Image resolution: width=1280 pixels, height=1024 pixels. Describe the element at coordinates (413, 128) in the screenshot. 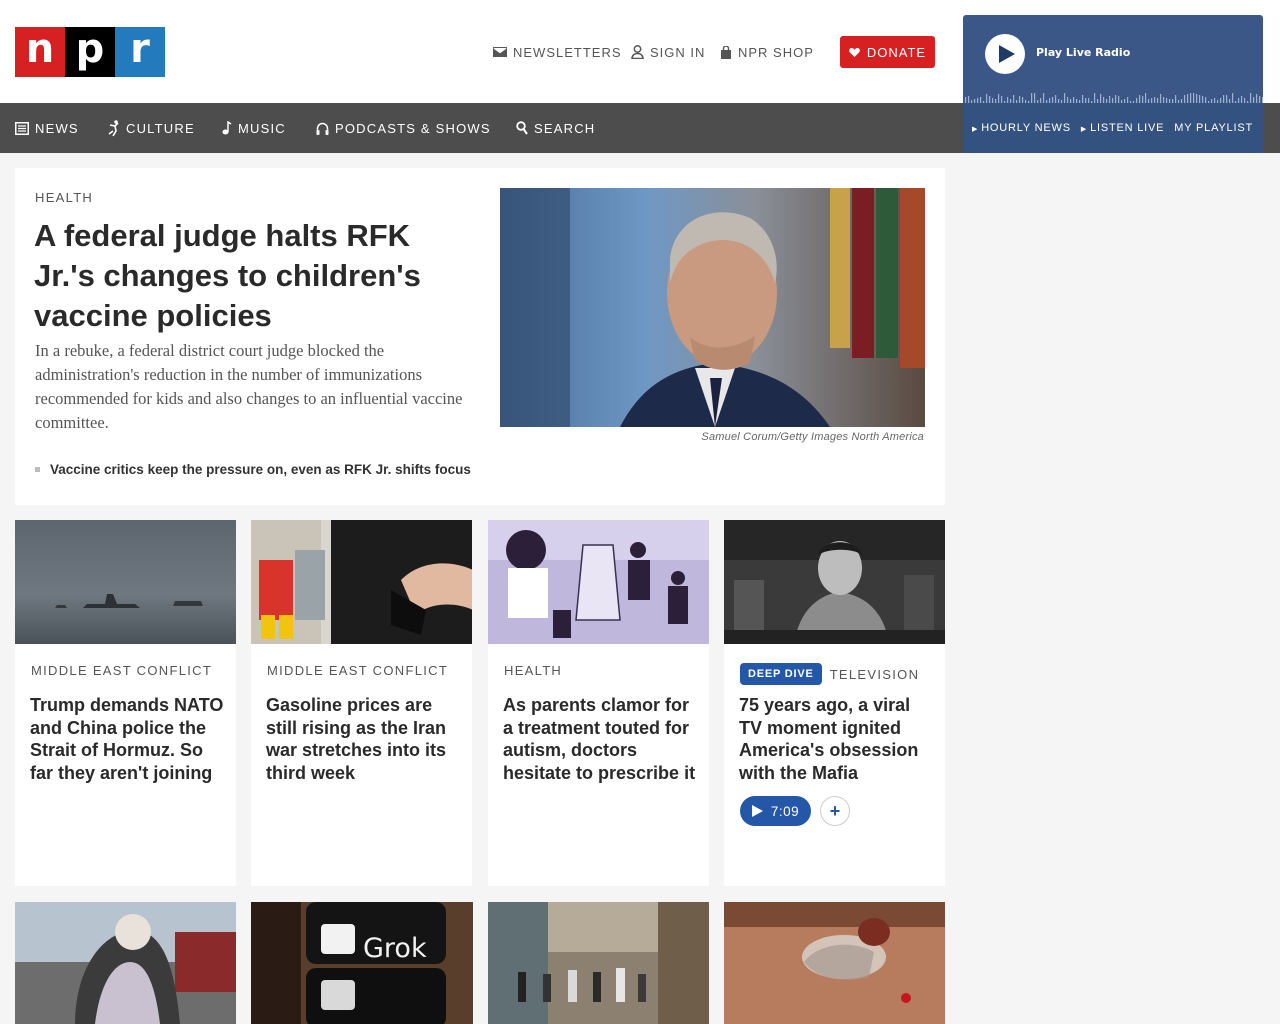

I see `nav-podcasts-label: PODCASTS & SHOWS` at that location.